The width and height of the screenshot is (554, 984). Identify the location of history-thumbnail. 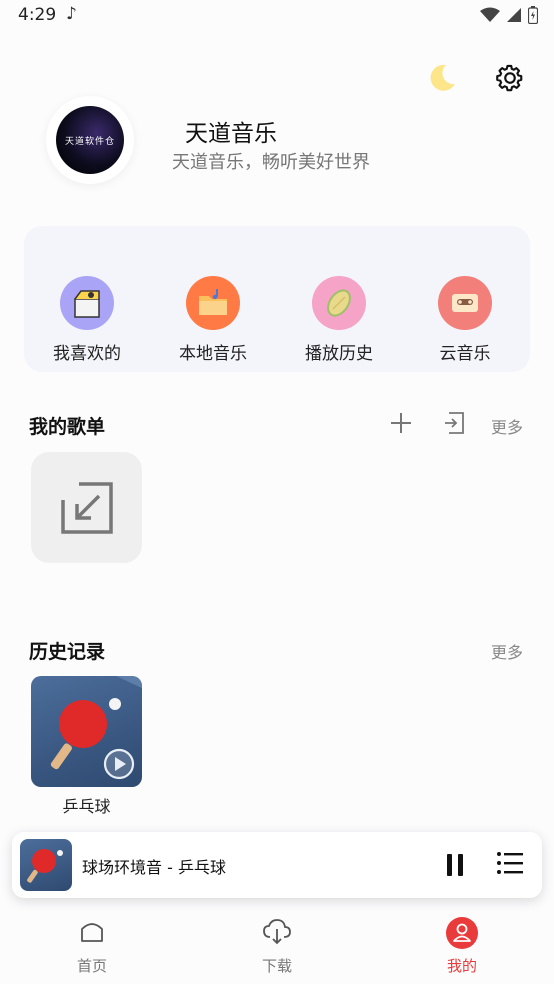
(86, 731).